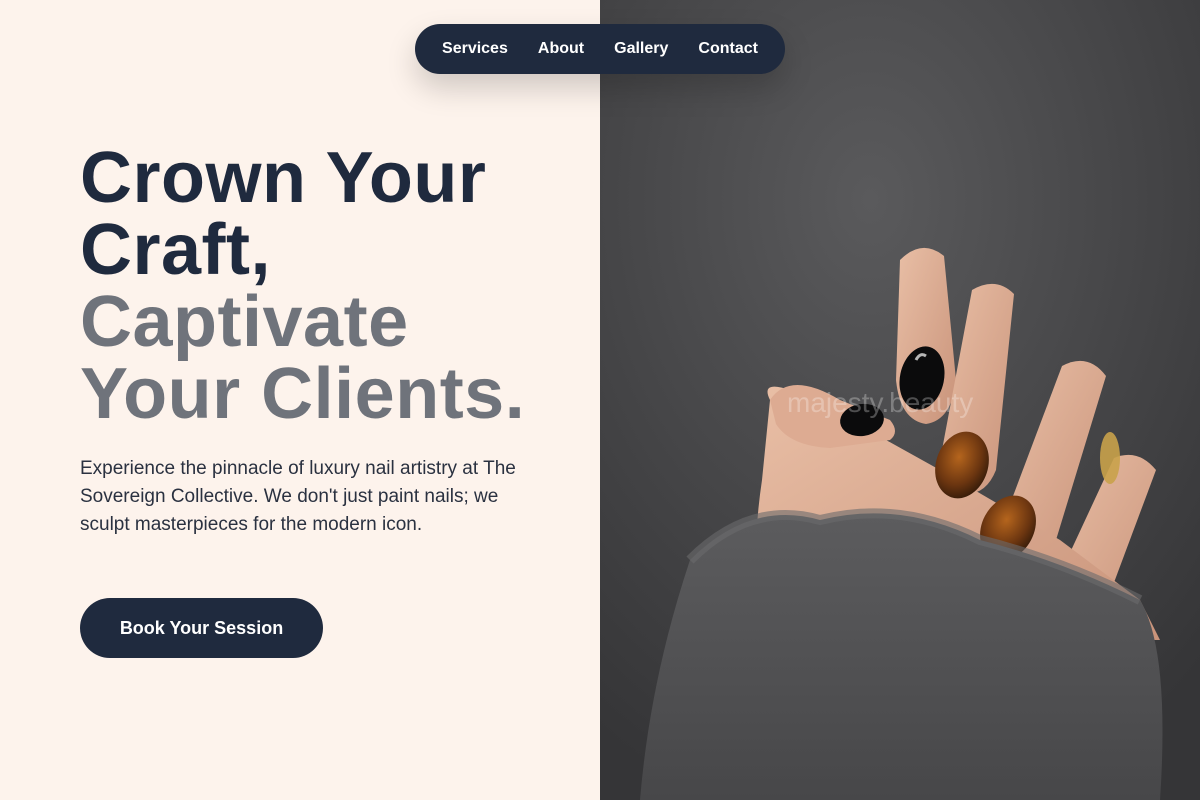 This screenshot has height=800, width=1200. What do you see at coordinates (303, 394) in the screenshot?
I see `headline-line-4: Your Clients.` at bounding box center [303, 394].